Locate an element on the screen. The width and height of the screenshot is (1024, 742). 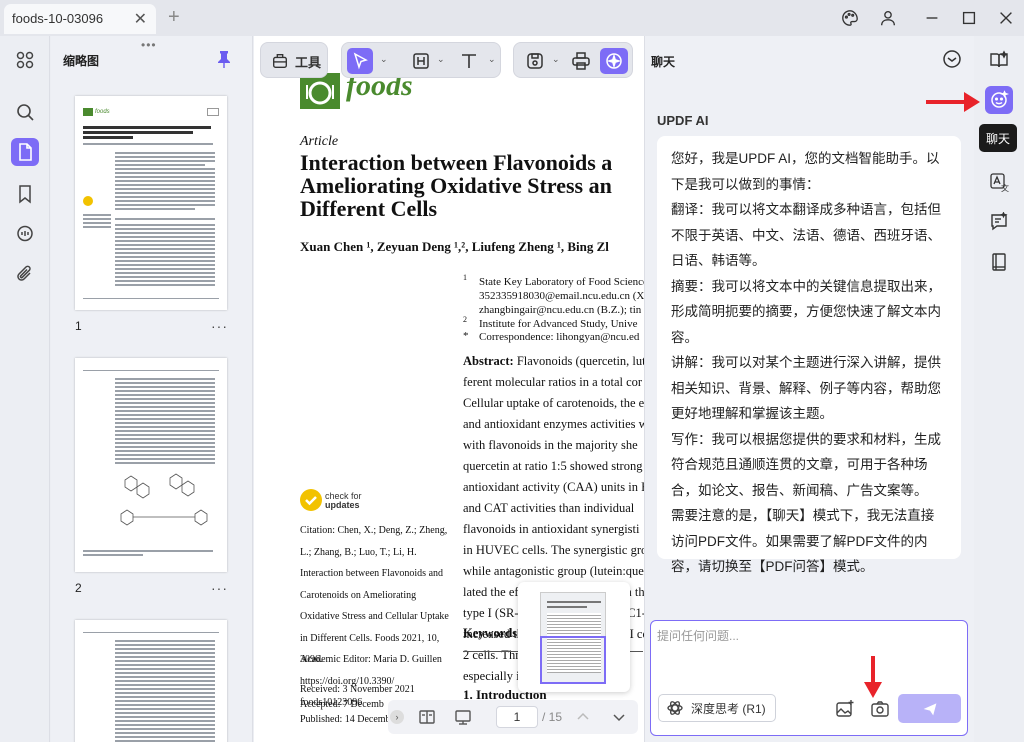
highlight-icon is located at coordinates (421, 61).